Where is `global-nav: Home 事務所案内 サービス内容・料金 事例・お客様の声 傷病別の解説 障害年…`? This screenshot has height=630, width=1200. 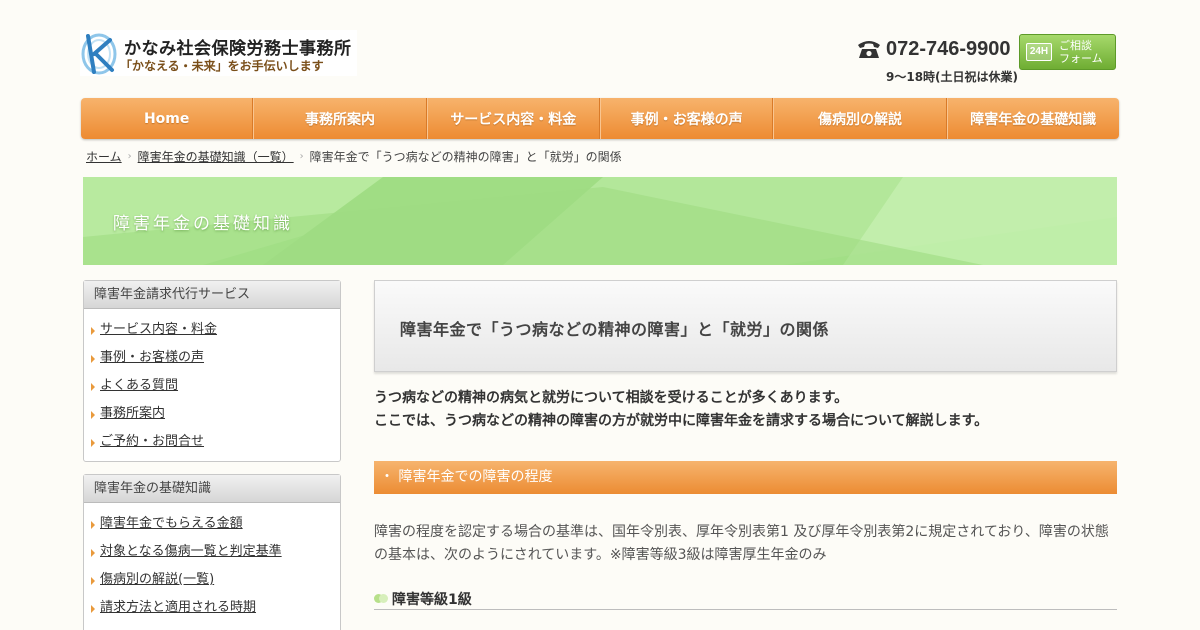
global-nav: Home 事務所案内 サービス内容・料金 事例・お客様の声 傷病別の解説 障害年… is located at coordinates (600, 118).